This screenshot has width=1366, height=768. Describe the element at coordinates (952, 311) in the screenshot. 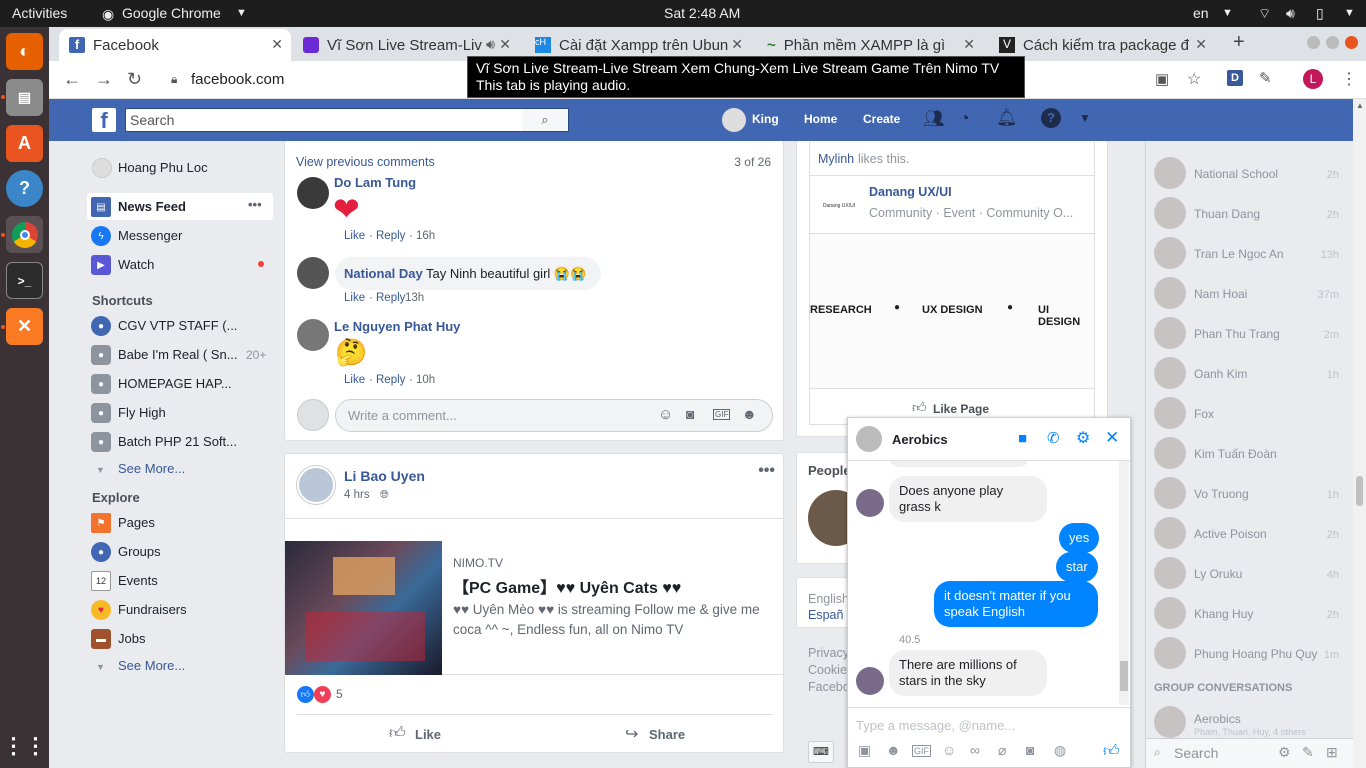

I see `page-cover: RESEARCH ● UX DESIGN ● UI DESIGN` at that location.